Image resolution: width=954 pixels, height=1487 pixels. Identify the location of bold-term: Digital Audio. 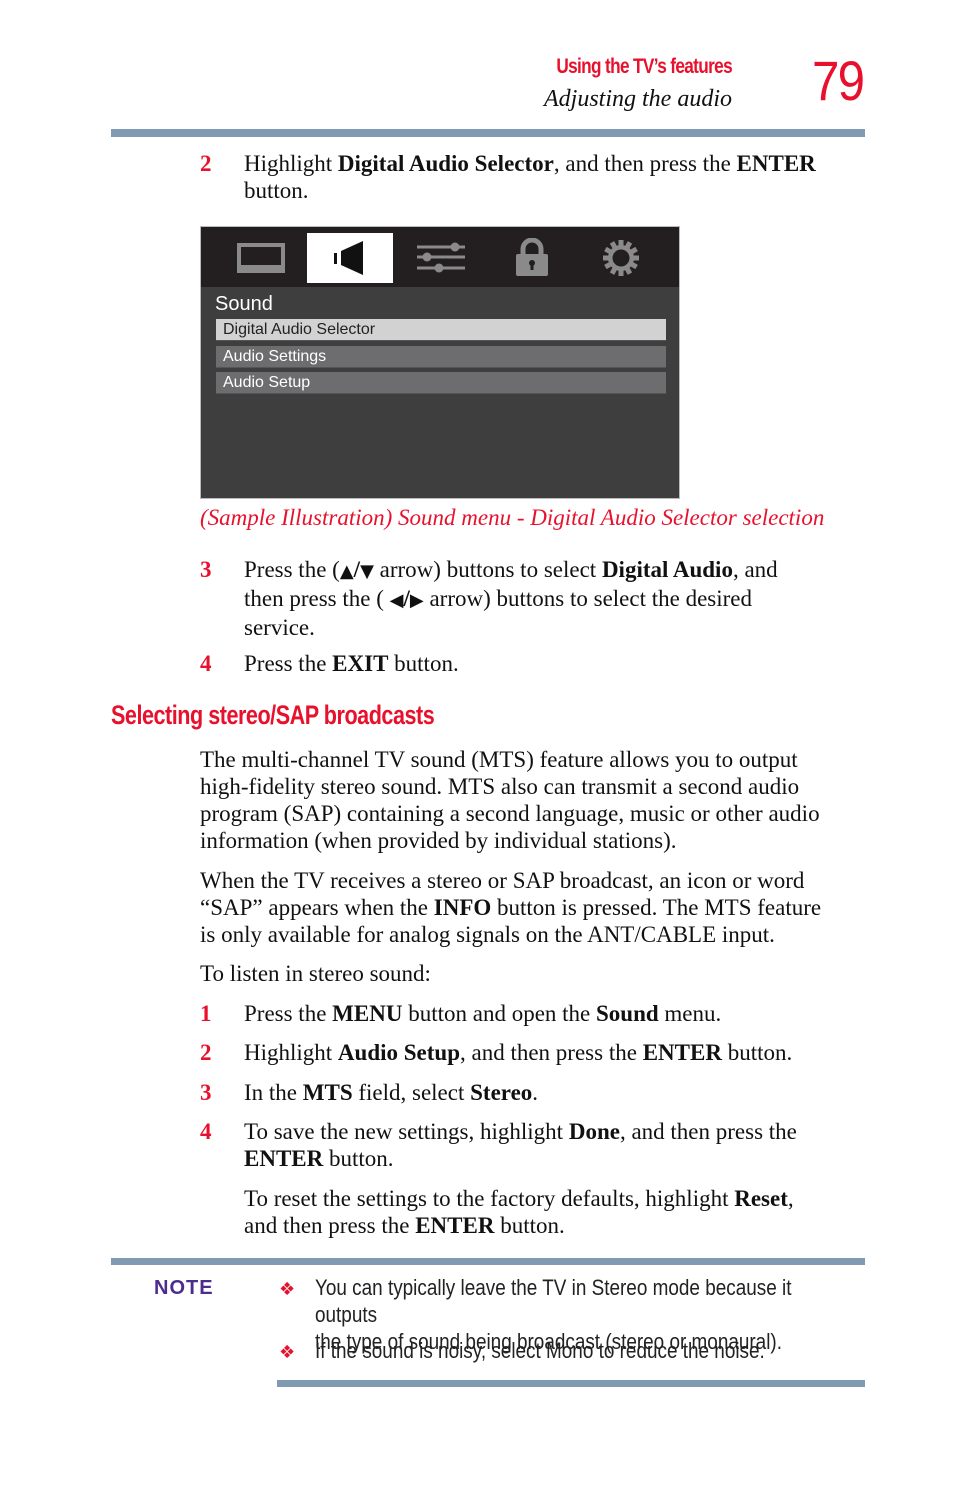
(667, 569).